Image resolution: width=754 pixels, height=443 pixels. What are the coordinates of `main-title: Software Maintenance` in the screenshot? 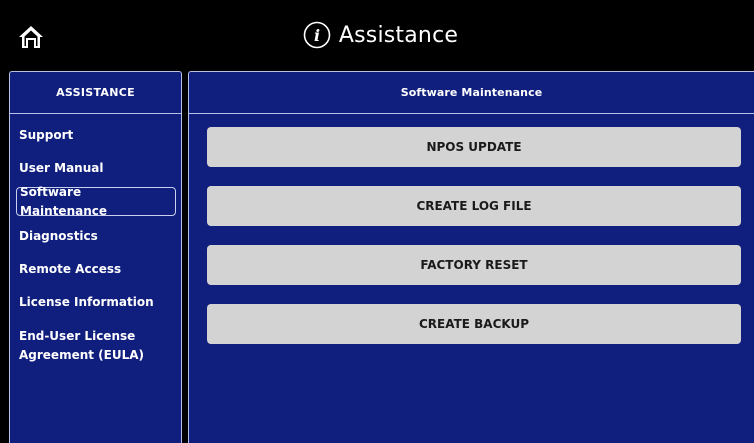 It's located at (471, 93).